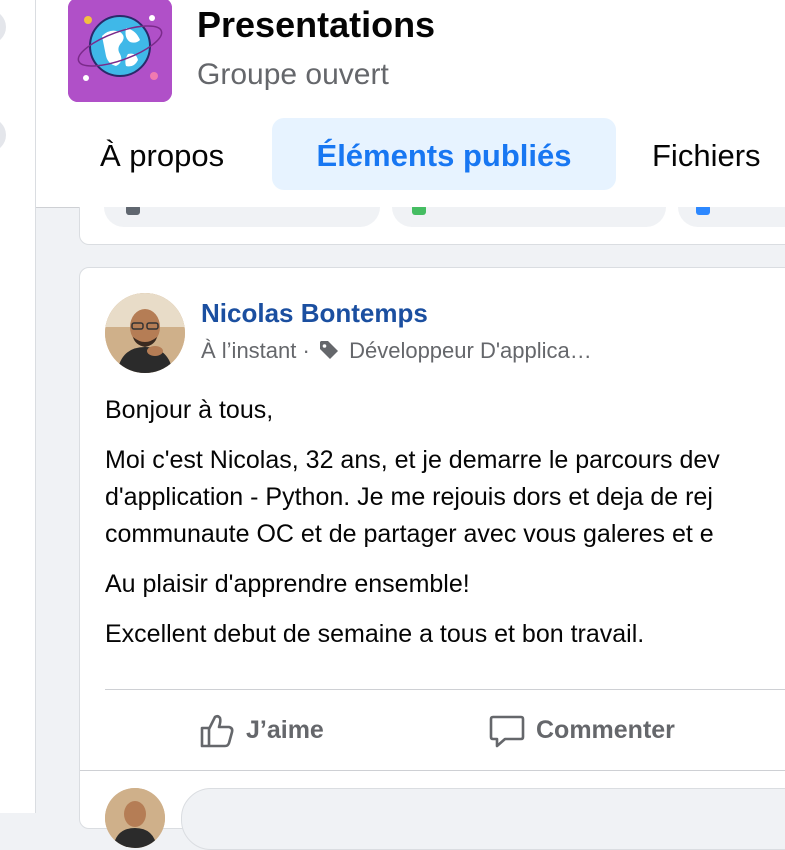 Image resolution: width=785 pixels, height=850 pixels. Describe the element at coordinates (189, 410) in the screenshot. I see `post-line: Bonjour à tous,` at that location.